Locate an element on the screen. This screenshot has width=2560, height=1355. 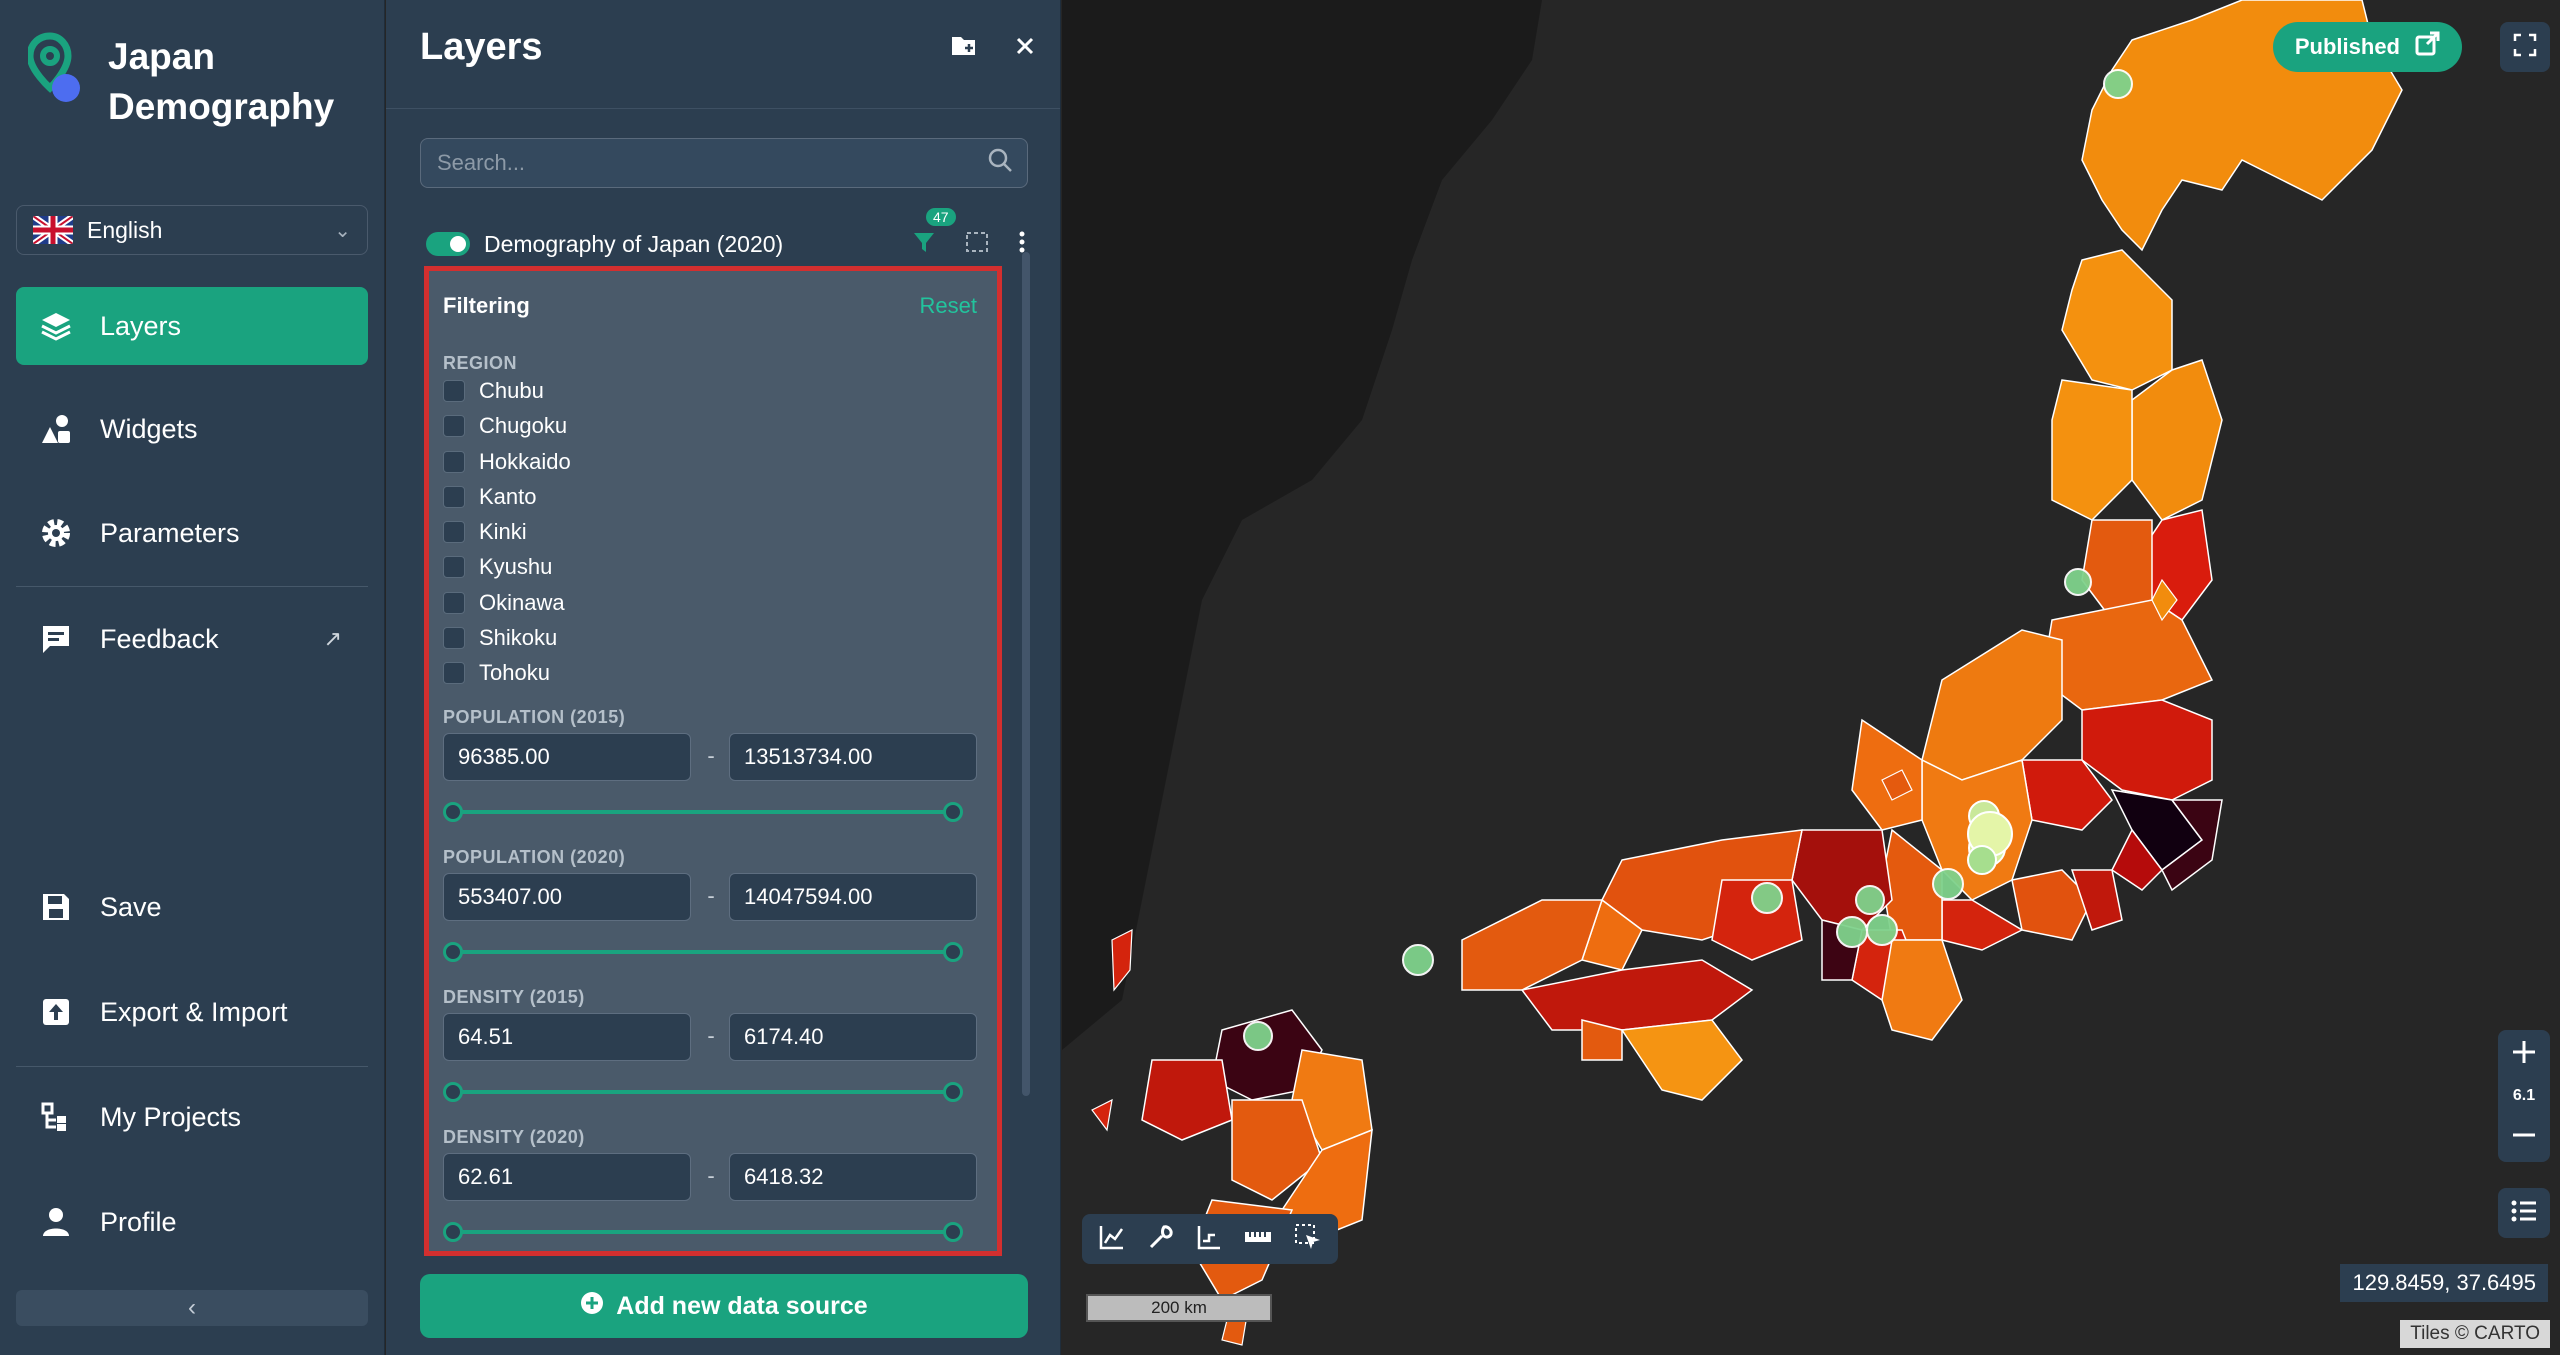
range-max-input: 14047594.00 is located at coordinates (853, 897).